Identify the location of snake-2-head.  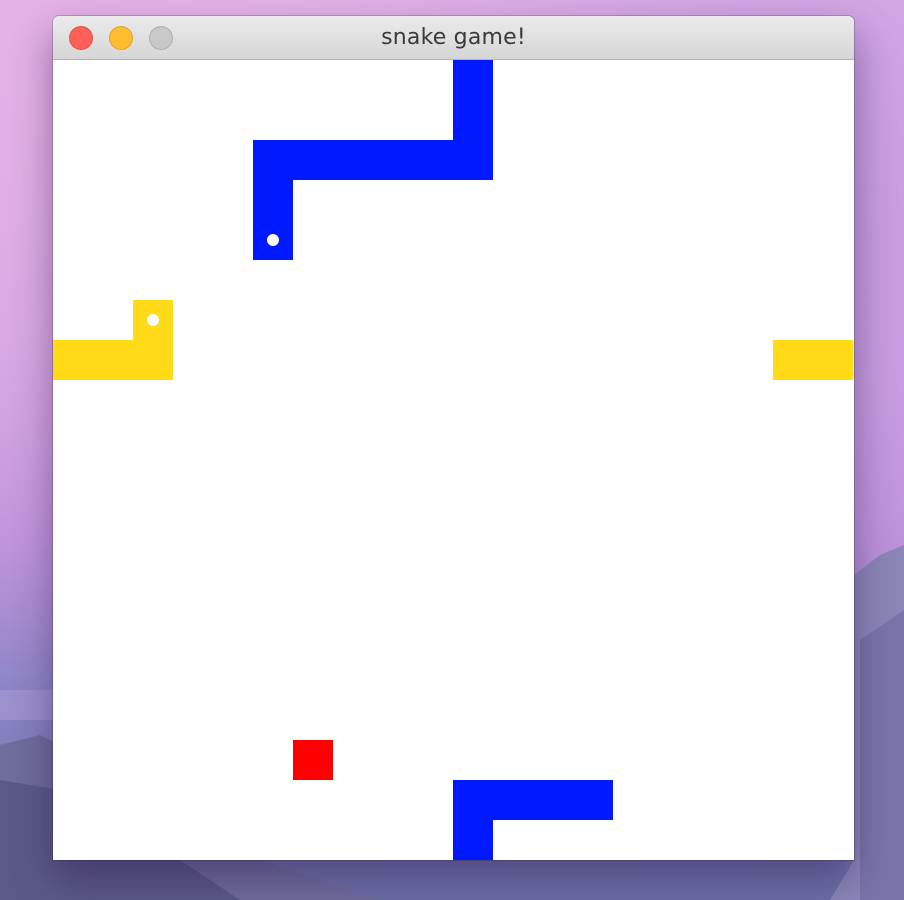
(153, 320).